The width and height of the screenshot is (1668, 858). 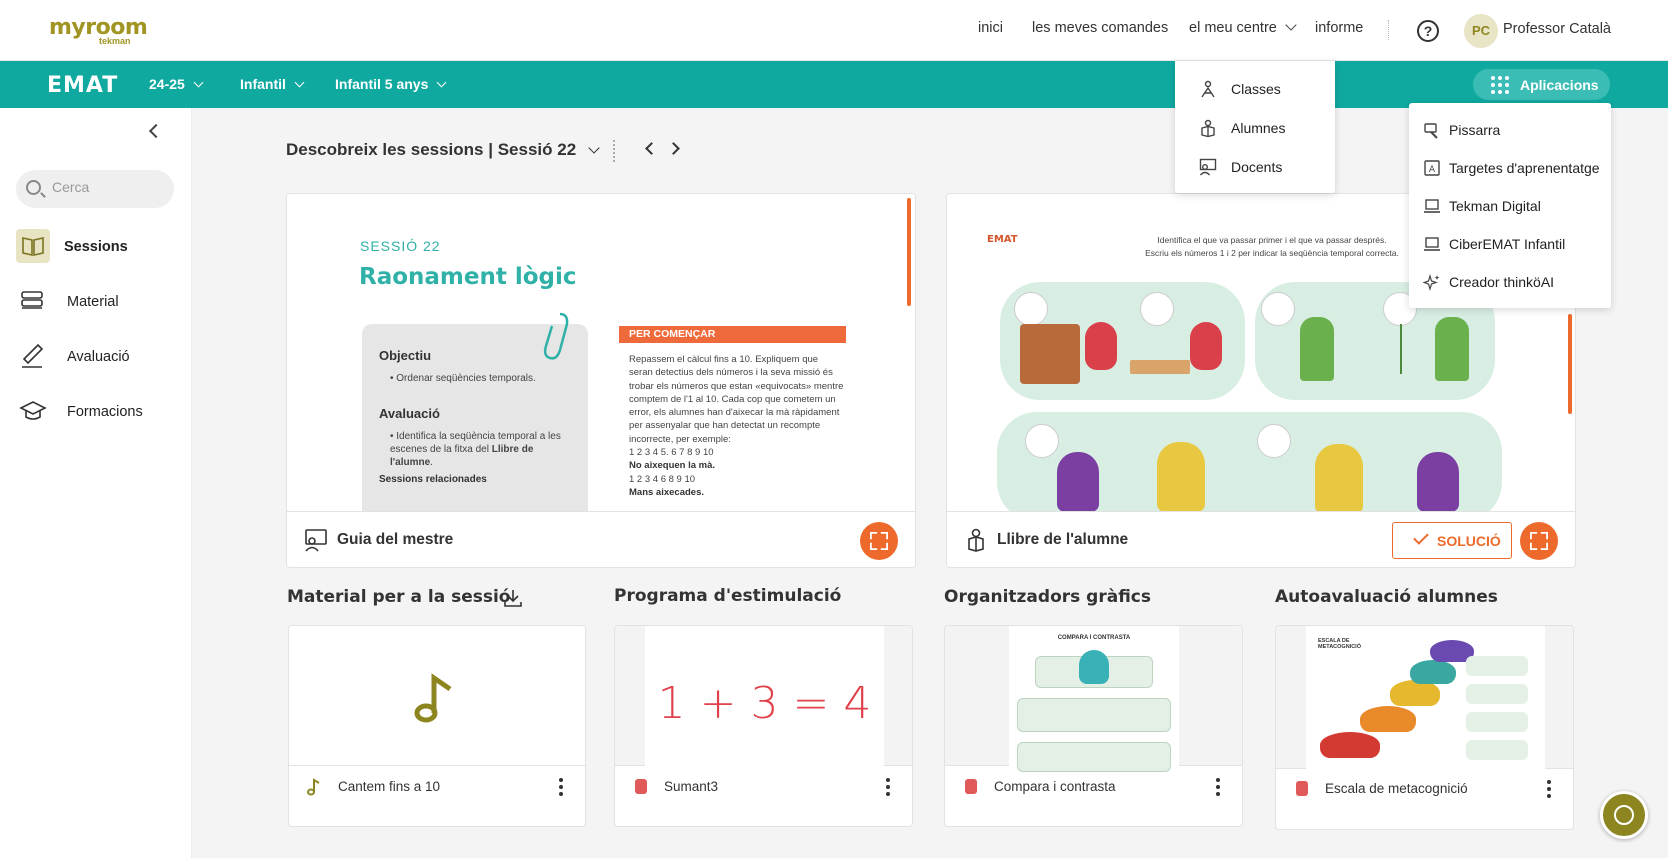 I want to click on prev-session-icon, so click(x=651, y=148).